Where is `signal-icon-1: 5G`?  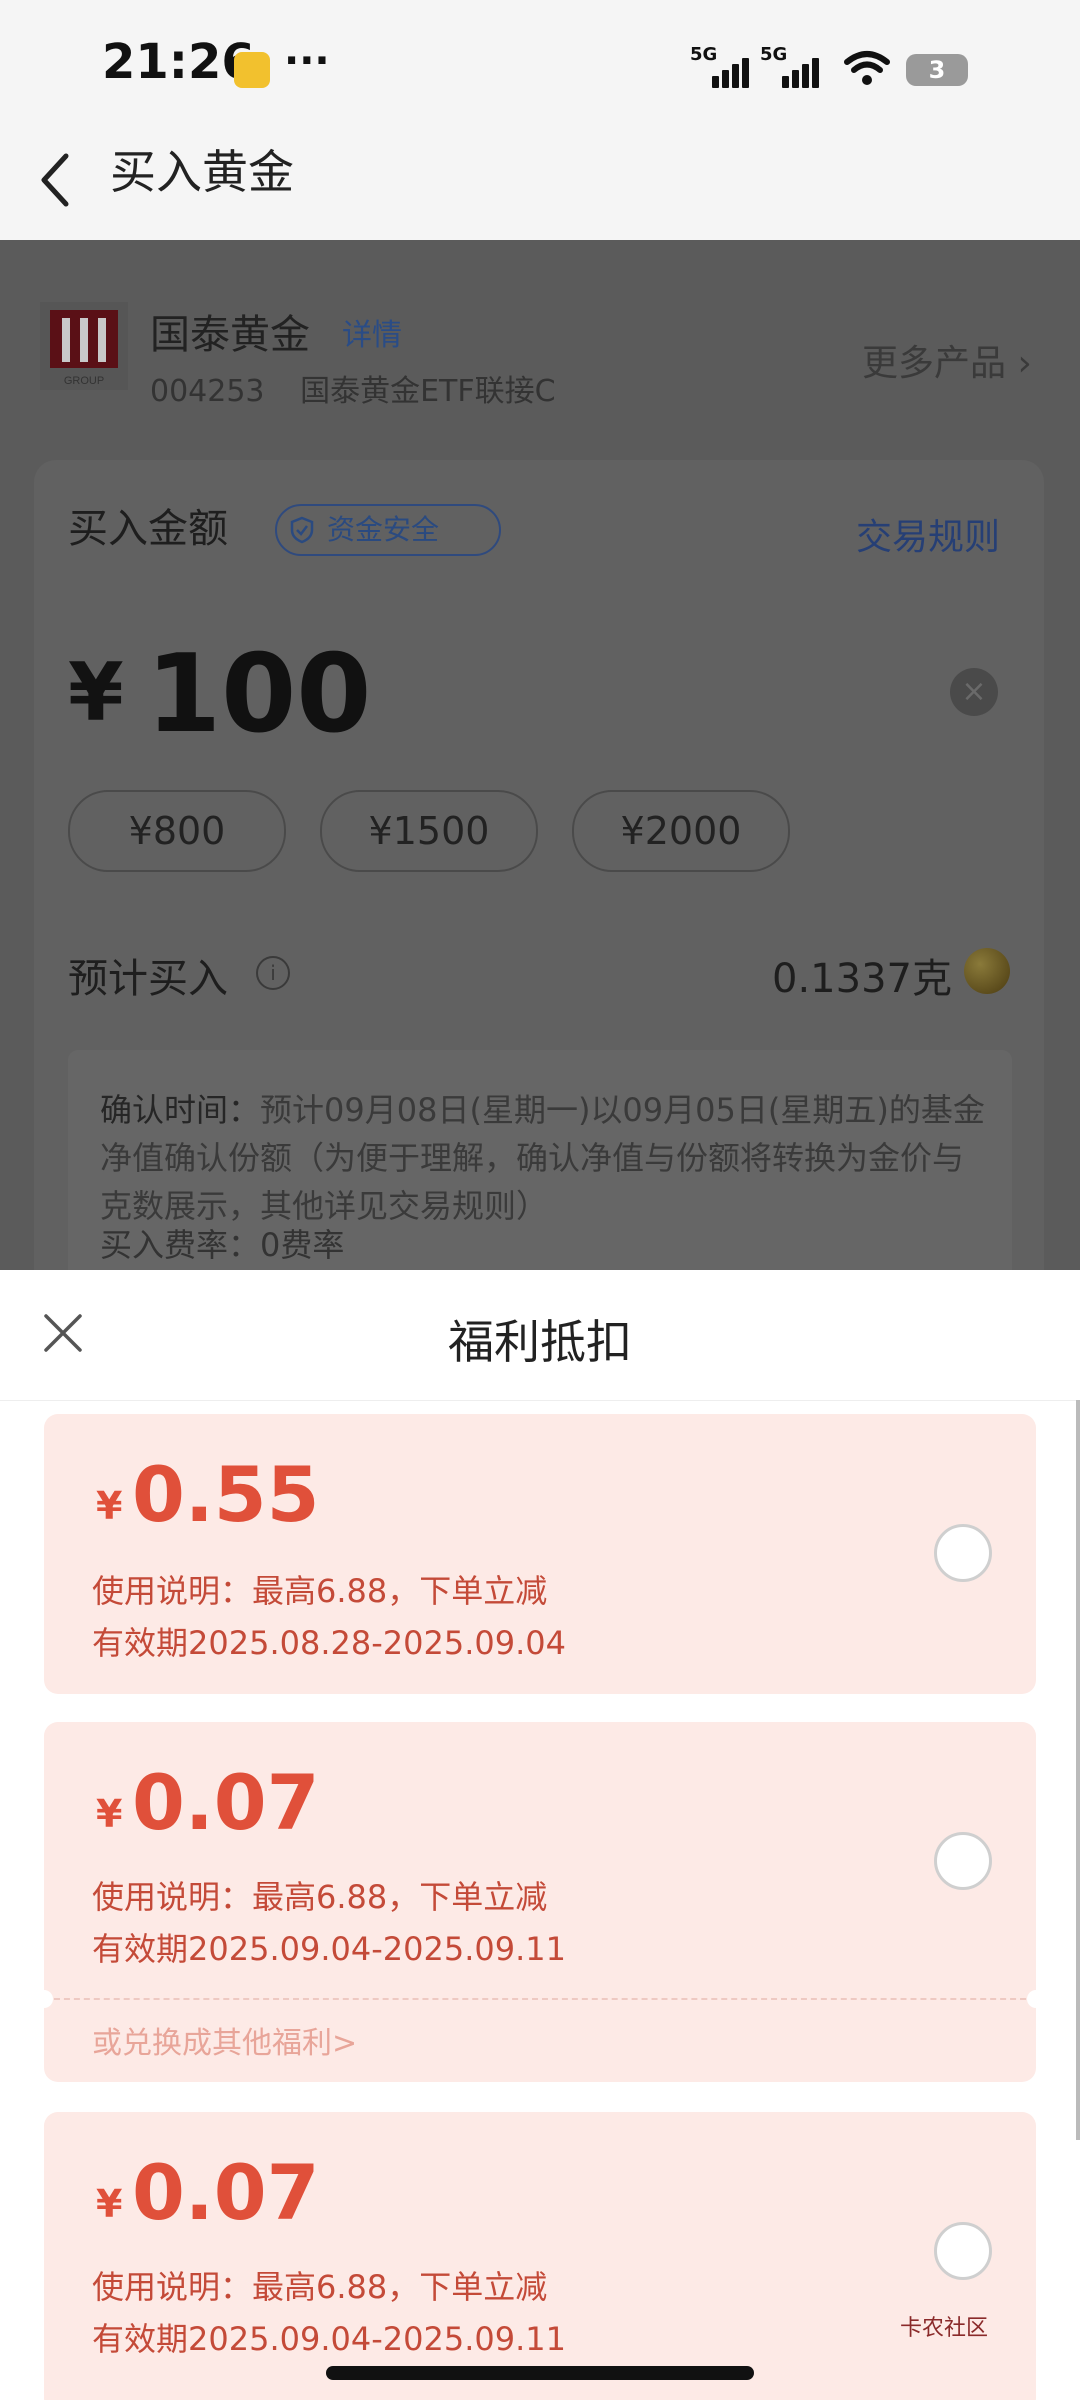
signal-icon-1: 5G is located at coordinates (725, 66).